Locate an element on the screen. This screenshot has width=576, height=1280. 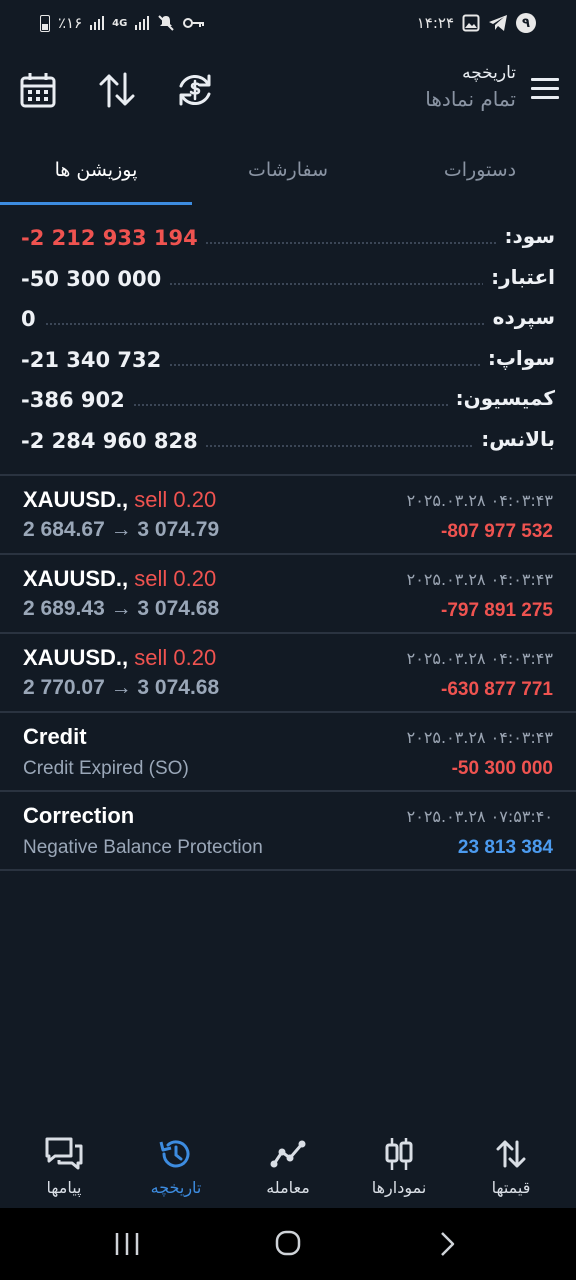
network-type: 4G is located at coordinates (120, 23).